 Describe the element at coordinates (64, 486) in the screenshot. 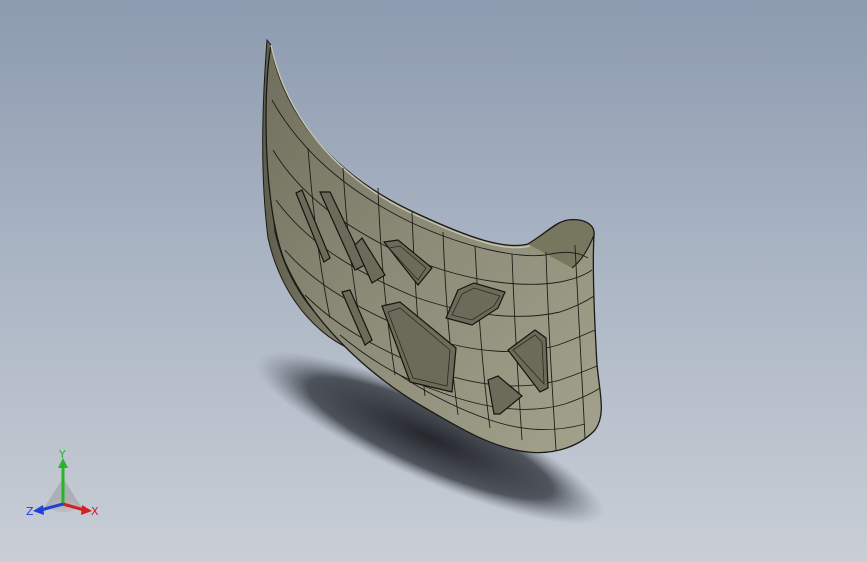

I see `reference-triad: Y X Z` at that location.